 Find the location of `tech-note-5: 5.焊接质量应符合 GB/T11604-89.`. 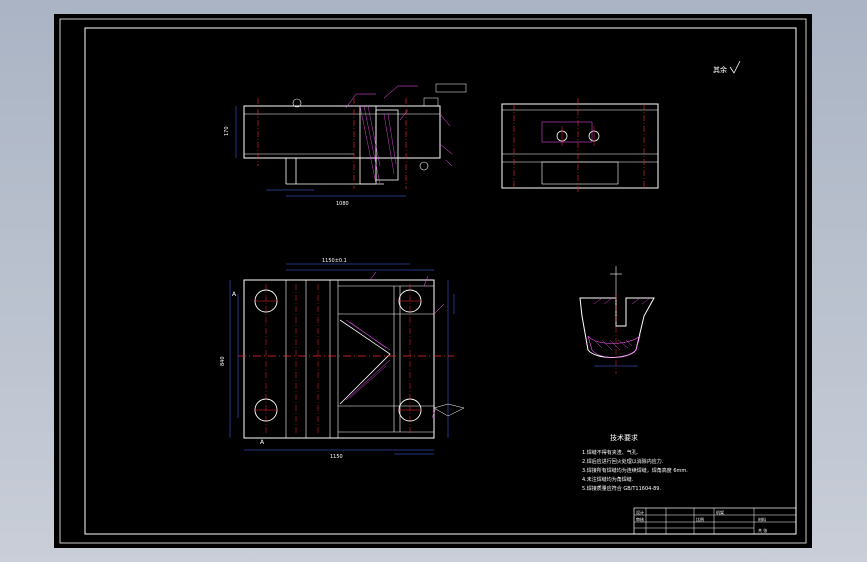

tech-note-5: 5.焊接质量应符合 GB/T11604-89. is located at coordinates (621, 488).